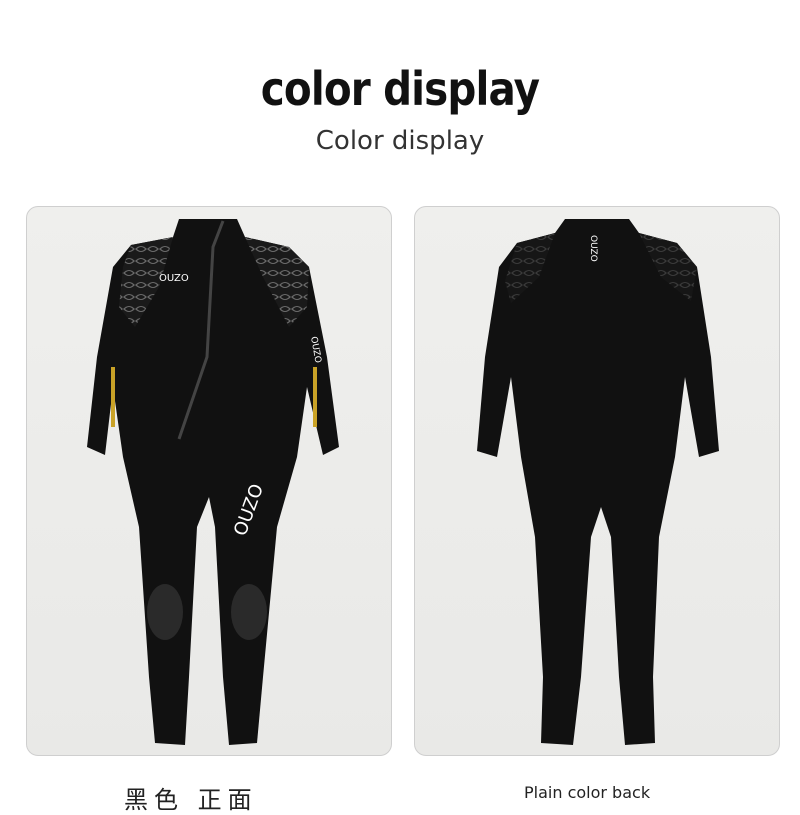  Describe the element at coordinates (593, 248) in the screenshot. I see `back-brand-text: OUZO` at that location.